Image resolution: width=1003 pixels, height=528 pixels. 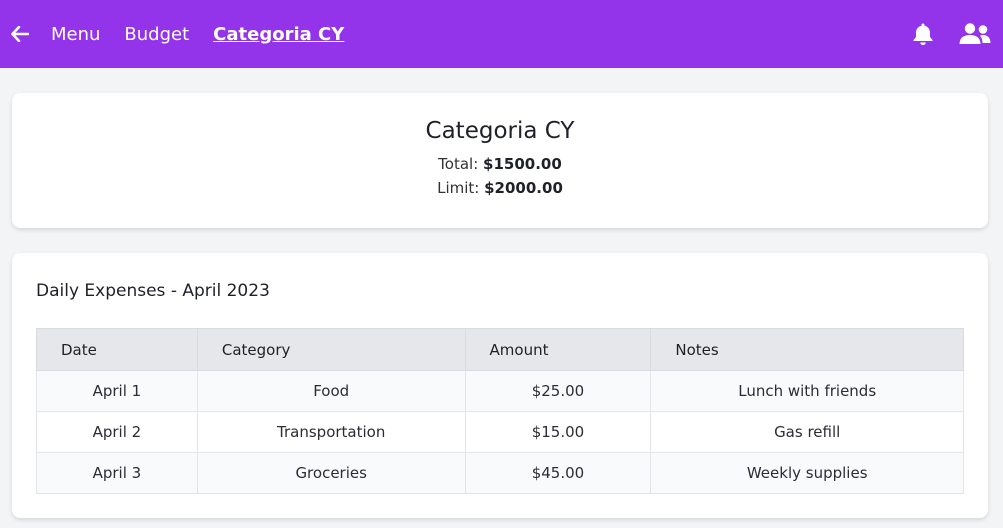 I want to click on cell-amount: $45.00, so click(x=558, y=473).